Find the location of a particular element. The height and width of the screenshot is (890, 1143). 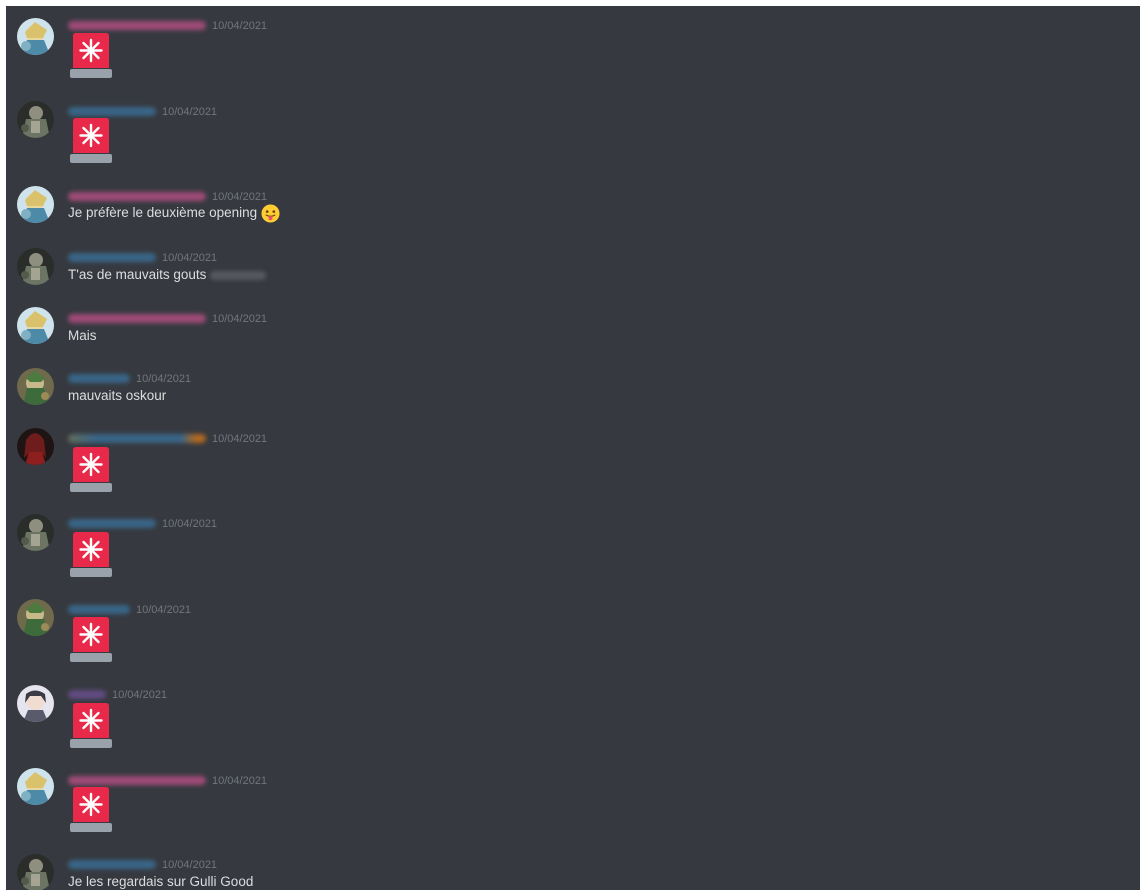

message-text: Je préfère le deuxième opening is located at coordinates (163, 213).